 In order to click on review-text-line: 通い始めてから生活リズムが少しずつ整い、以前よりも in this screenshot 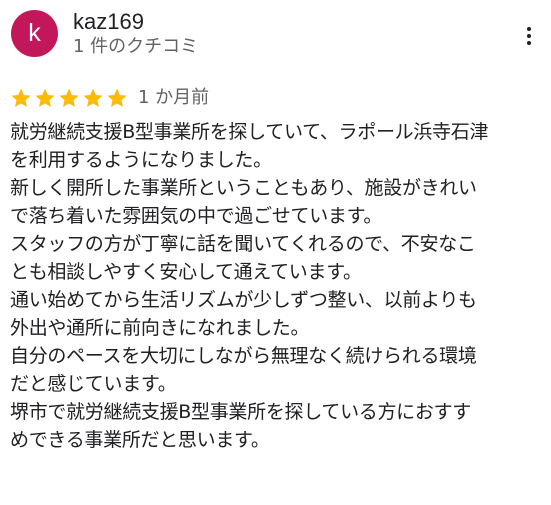, I will do `click(243, 300)`.